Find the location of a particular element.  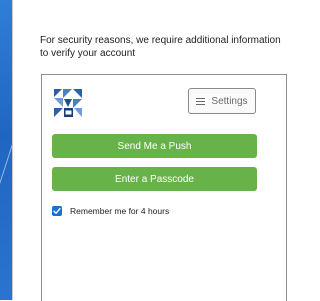

enter-passcode-button: Enter a Passcode is located at coordinates (154, 179).